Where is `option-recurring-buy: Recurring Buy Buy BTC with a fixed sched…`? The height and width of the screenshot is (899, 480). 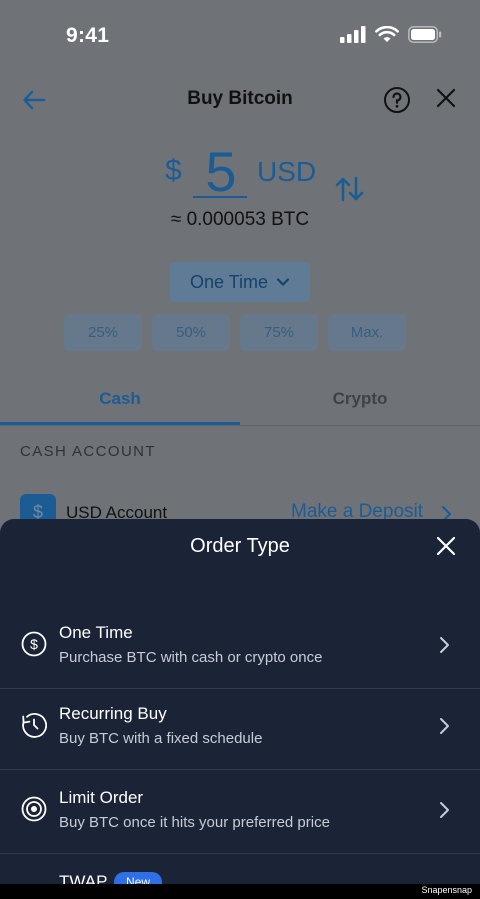 option-recurring-buy: Recurring Buy Buy BTC with a fixed sched… is located at coordinates (240, 728).